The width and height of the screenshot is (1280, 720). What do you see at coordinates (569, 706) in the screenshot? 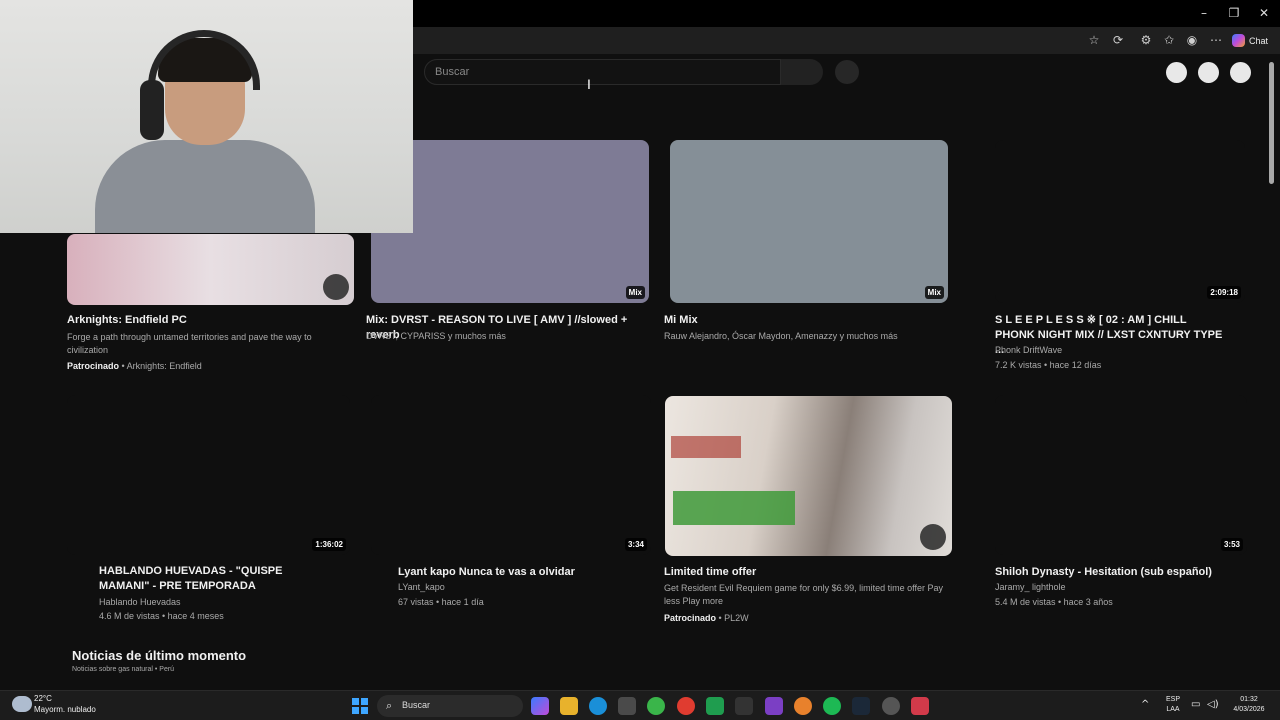
I see `file-explorer-icon` at bounding box center [569, 706].